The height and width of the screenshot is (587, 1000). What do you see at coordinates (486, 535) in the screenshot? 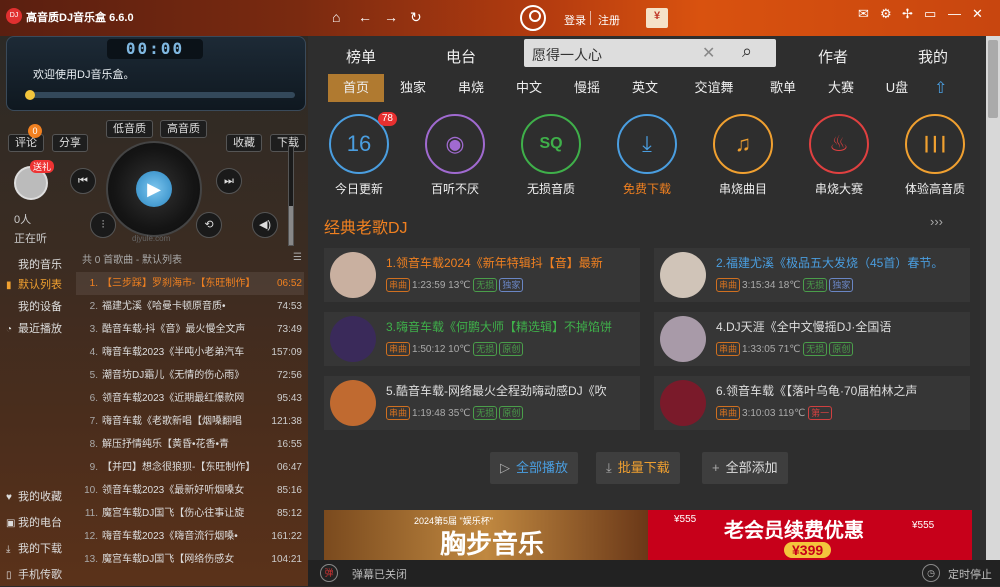
I see `promo-banner-contest: 2024第5届 "娱乐杯" 胸步音乐` at bounding box center [486, 535].